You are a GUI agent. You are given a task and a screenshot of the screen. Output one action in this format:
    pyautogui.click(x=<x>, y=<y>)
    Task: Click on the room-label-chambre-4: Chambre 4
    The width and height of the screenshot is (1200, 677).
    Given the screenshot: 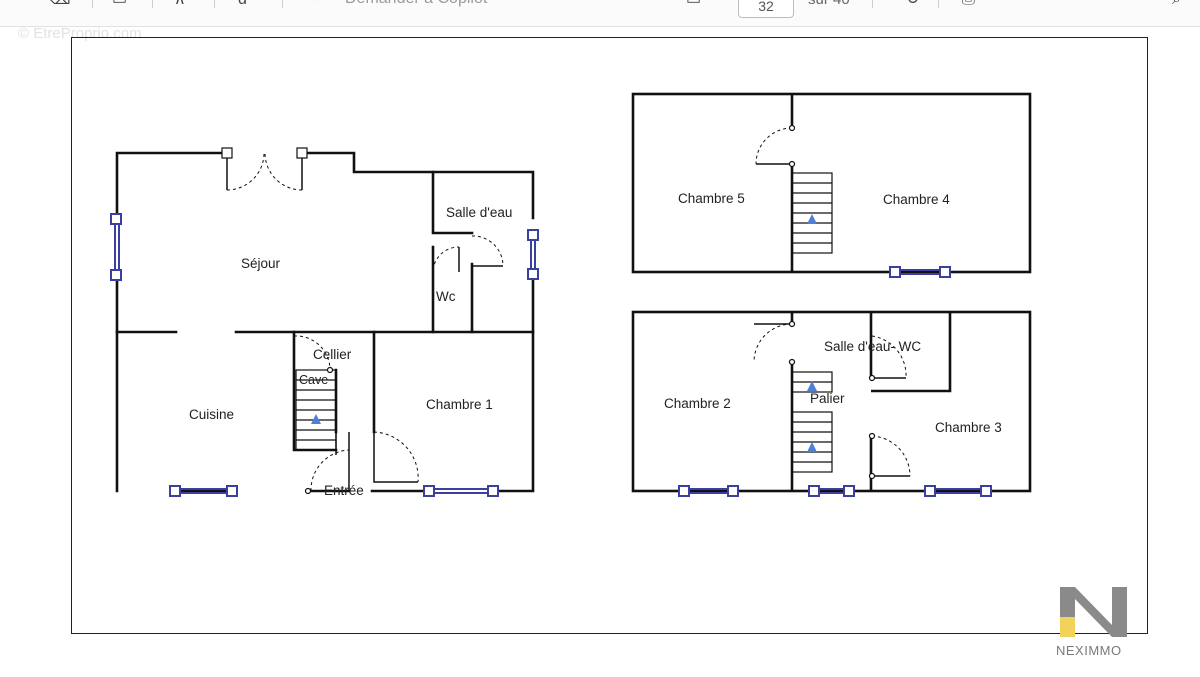 What is the action you would take?
    pyautogui.click(x=916, y=199)
    